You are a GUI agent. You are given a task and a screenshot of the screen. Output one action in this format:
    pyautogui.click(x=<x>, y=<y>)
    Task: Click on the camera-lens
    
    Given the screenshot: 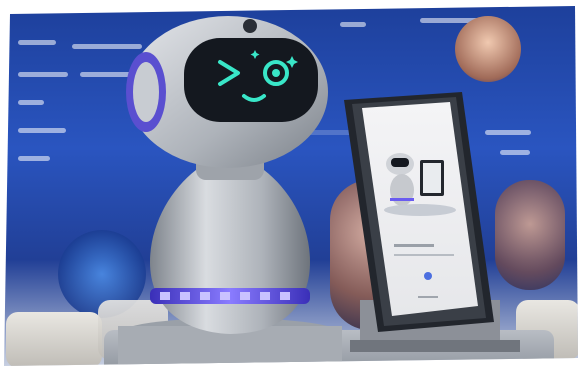 What is the action you would take?
    pyautogui.click(x=250, y=26)
    